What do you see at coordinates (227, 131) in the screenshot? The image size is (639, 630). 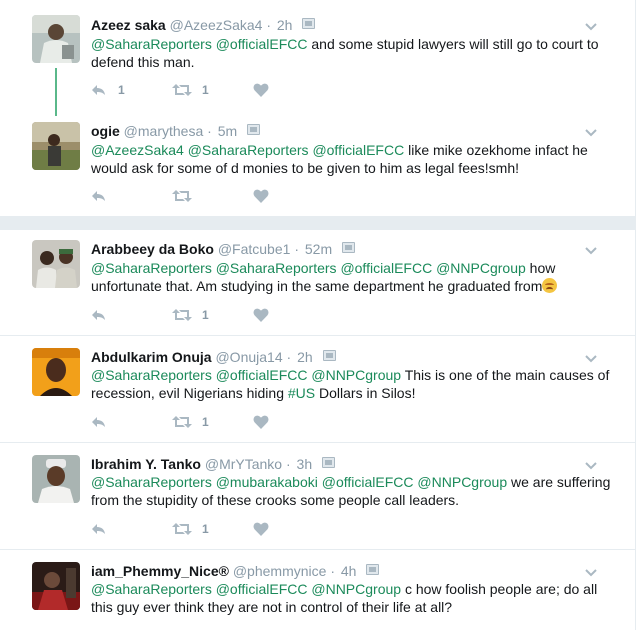 I see `timestamp: 5m` at bounding box center [227, 131].